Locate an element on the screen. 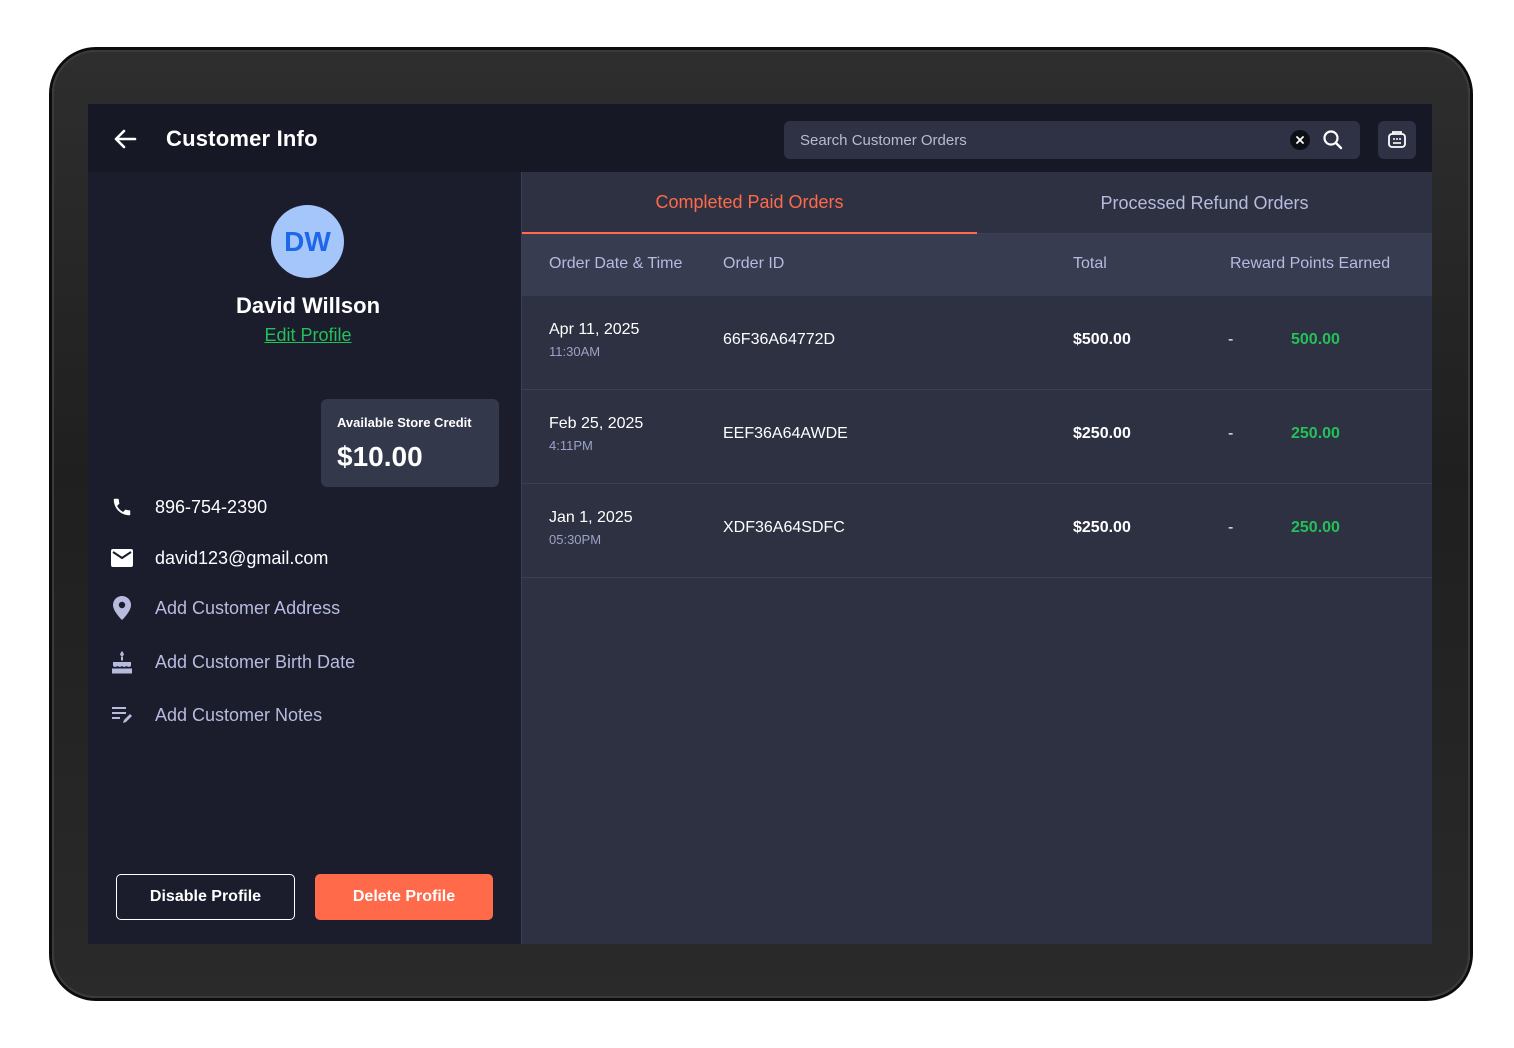 The height and width of the screenshot is (1048, 1514). order-id: 66F36A64772D is located at coordinates (779, 339).